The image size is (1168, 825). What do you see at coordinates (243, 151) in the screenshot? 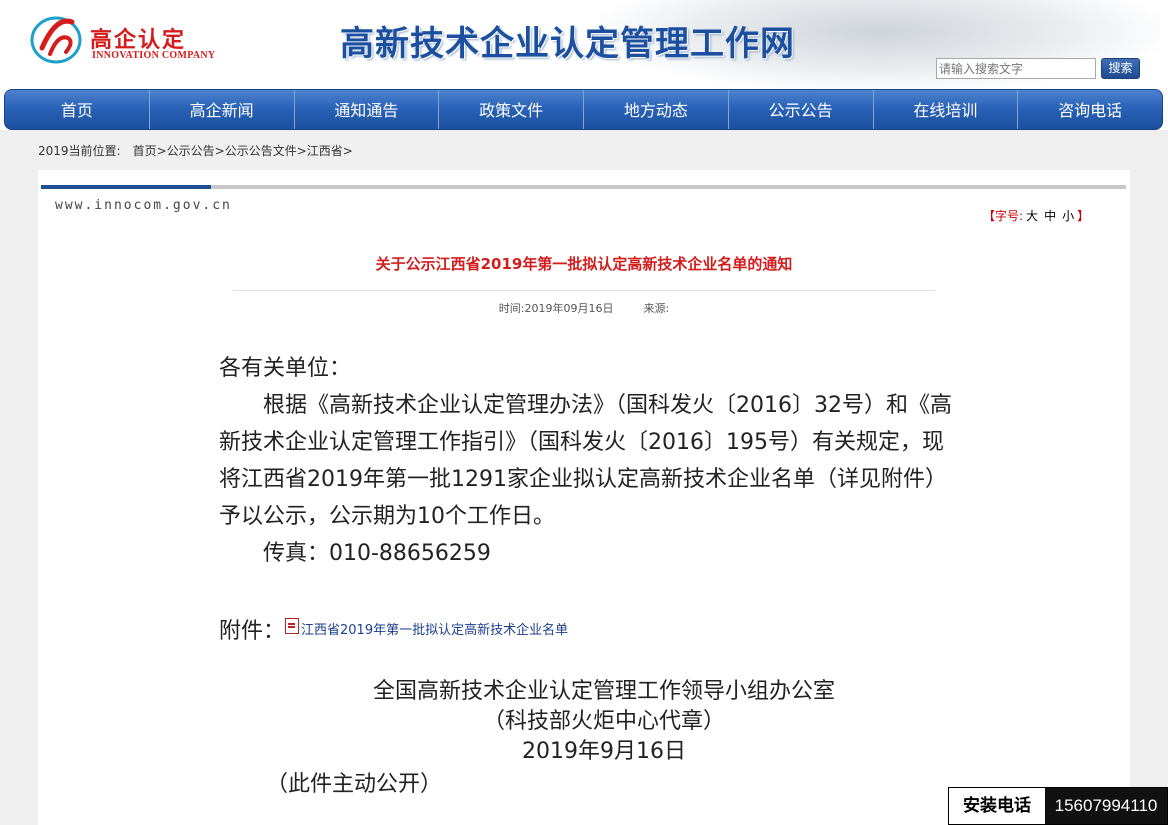
I see `breadcrumb-path: 首页>公示公告>公示公告文件>江西省>` at bounding box center [243, 151].